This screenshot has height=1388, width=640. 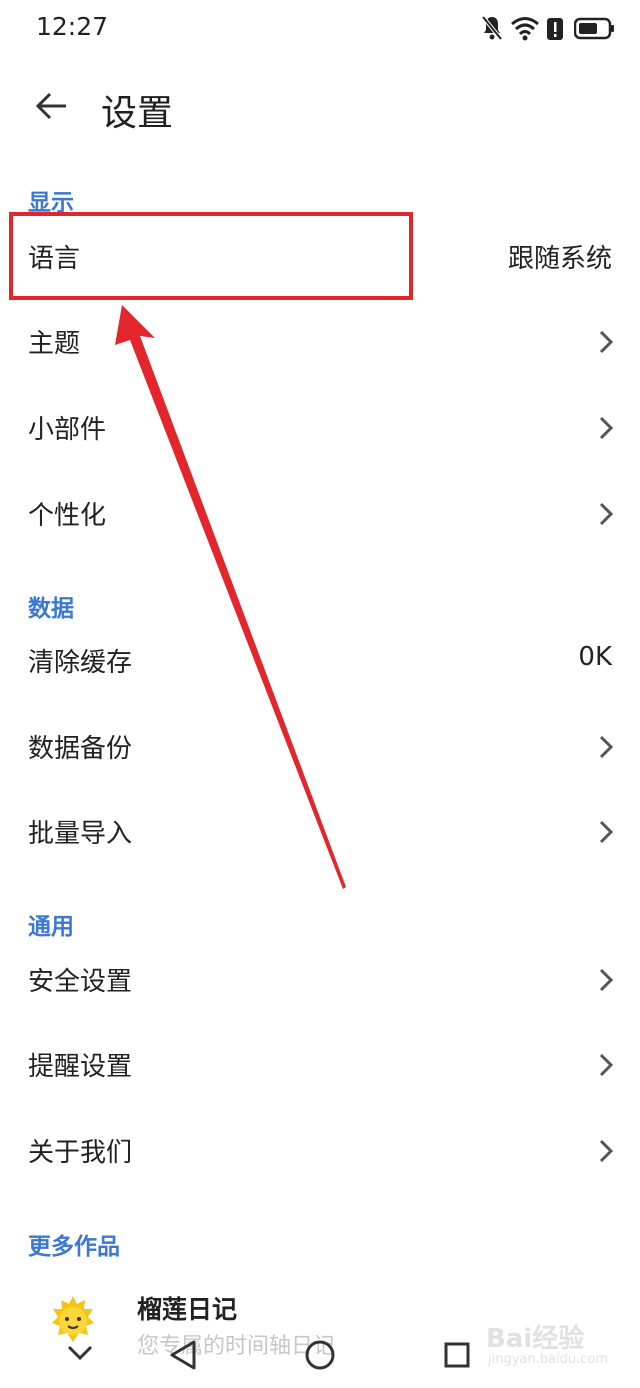 What do you see at coordinates (320, 514) in the screenshot?
I see `settings-row-personalize: 个性化` at bounding box center [320, 514].